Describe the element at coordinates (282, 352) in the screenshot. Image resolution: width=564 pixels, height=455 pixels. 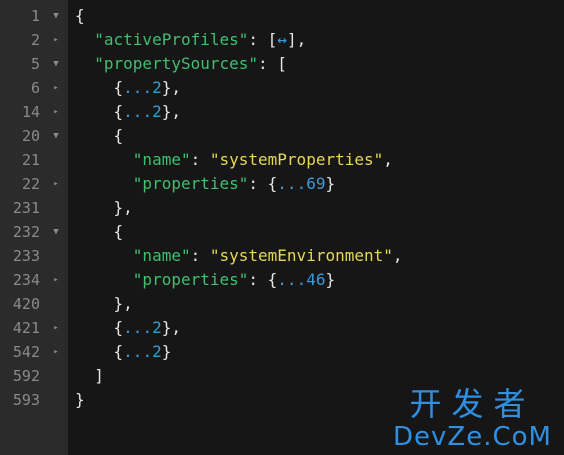
I see `code-line: 542 ▸ {...2}` at that location.